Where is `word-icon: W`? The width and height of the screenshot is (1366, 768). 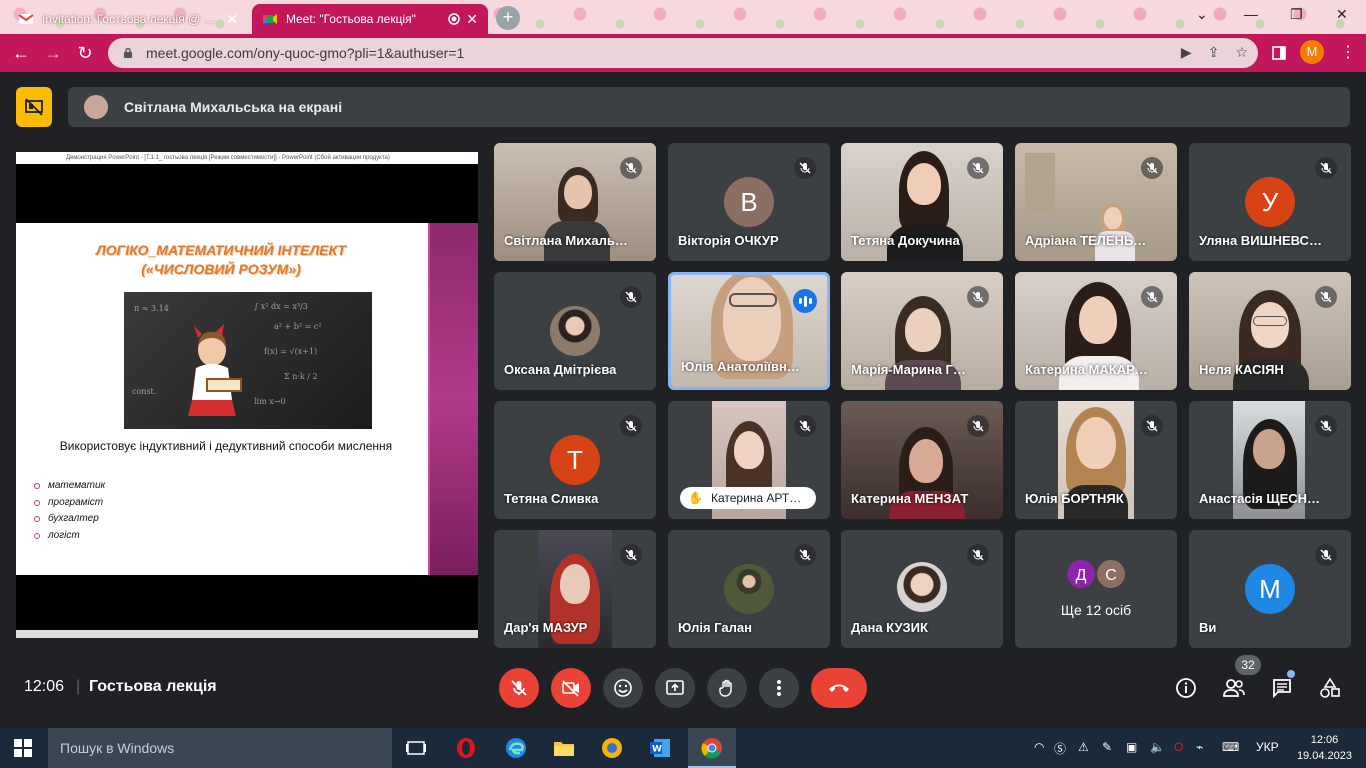
word-icon: W is located at coordinates (660, 748).